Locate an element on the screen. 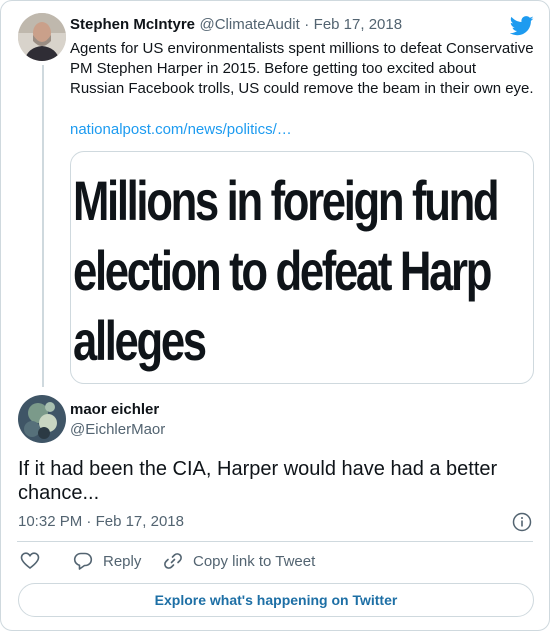 The image size is (550, 631). thread-line is located at coordinates (43, 226).